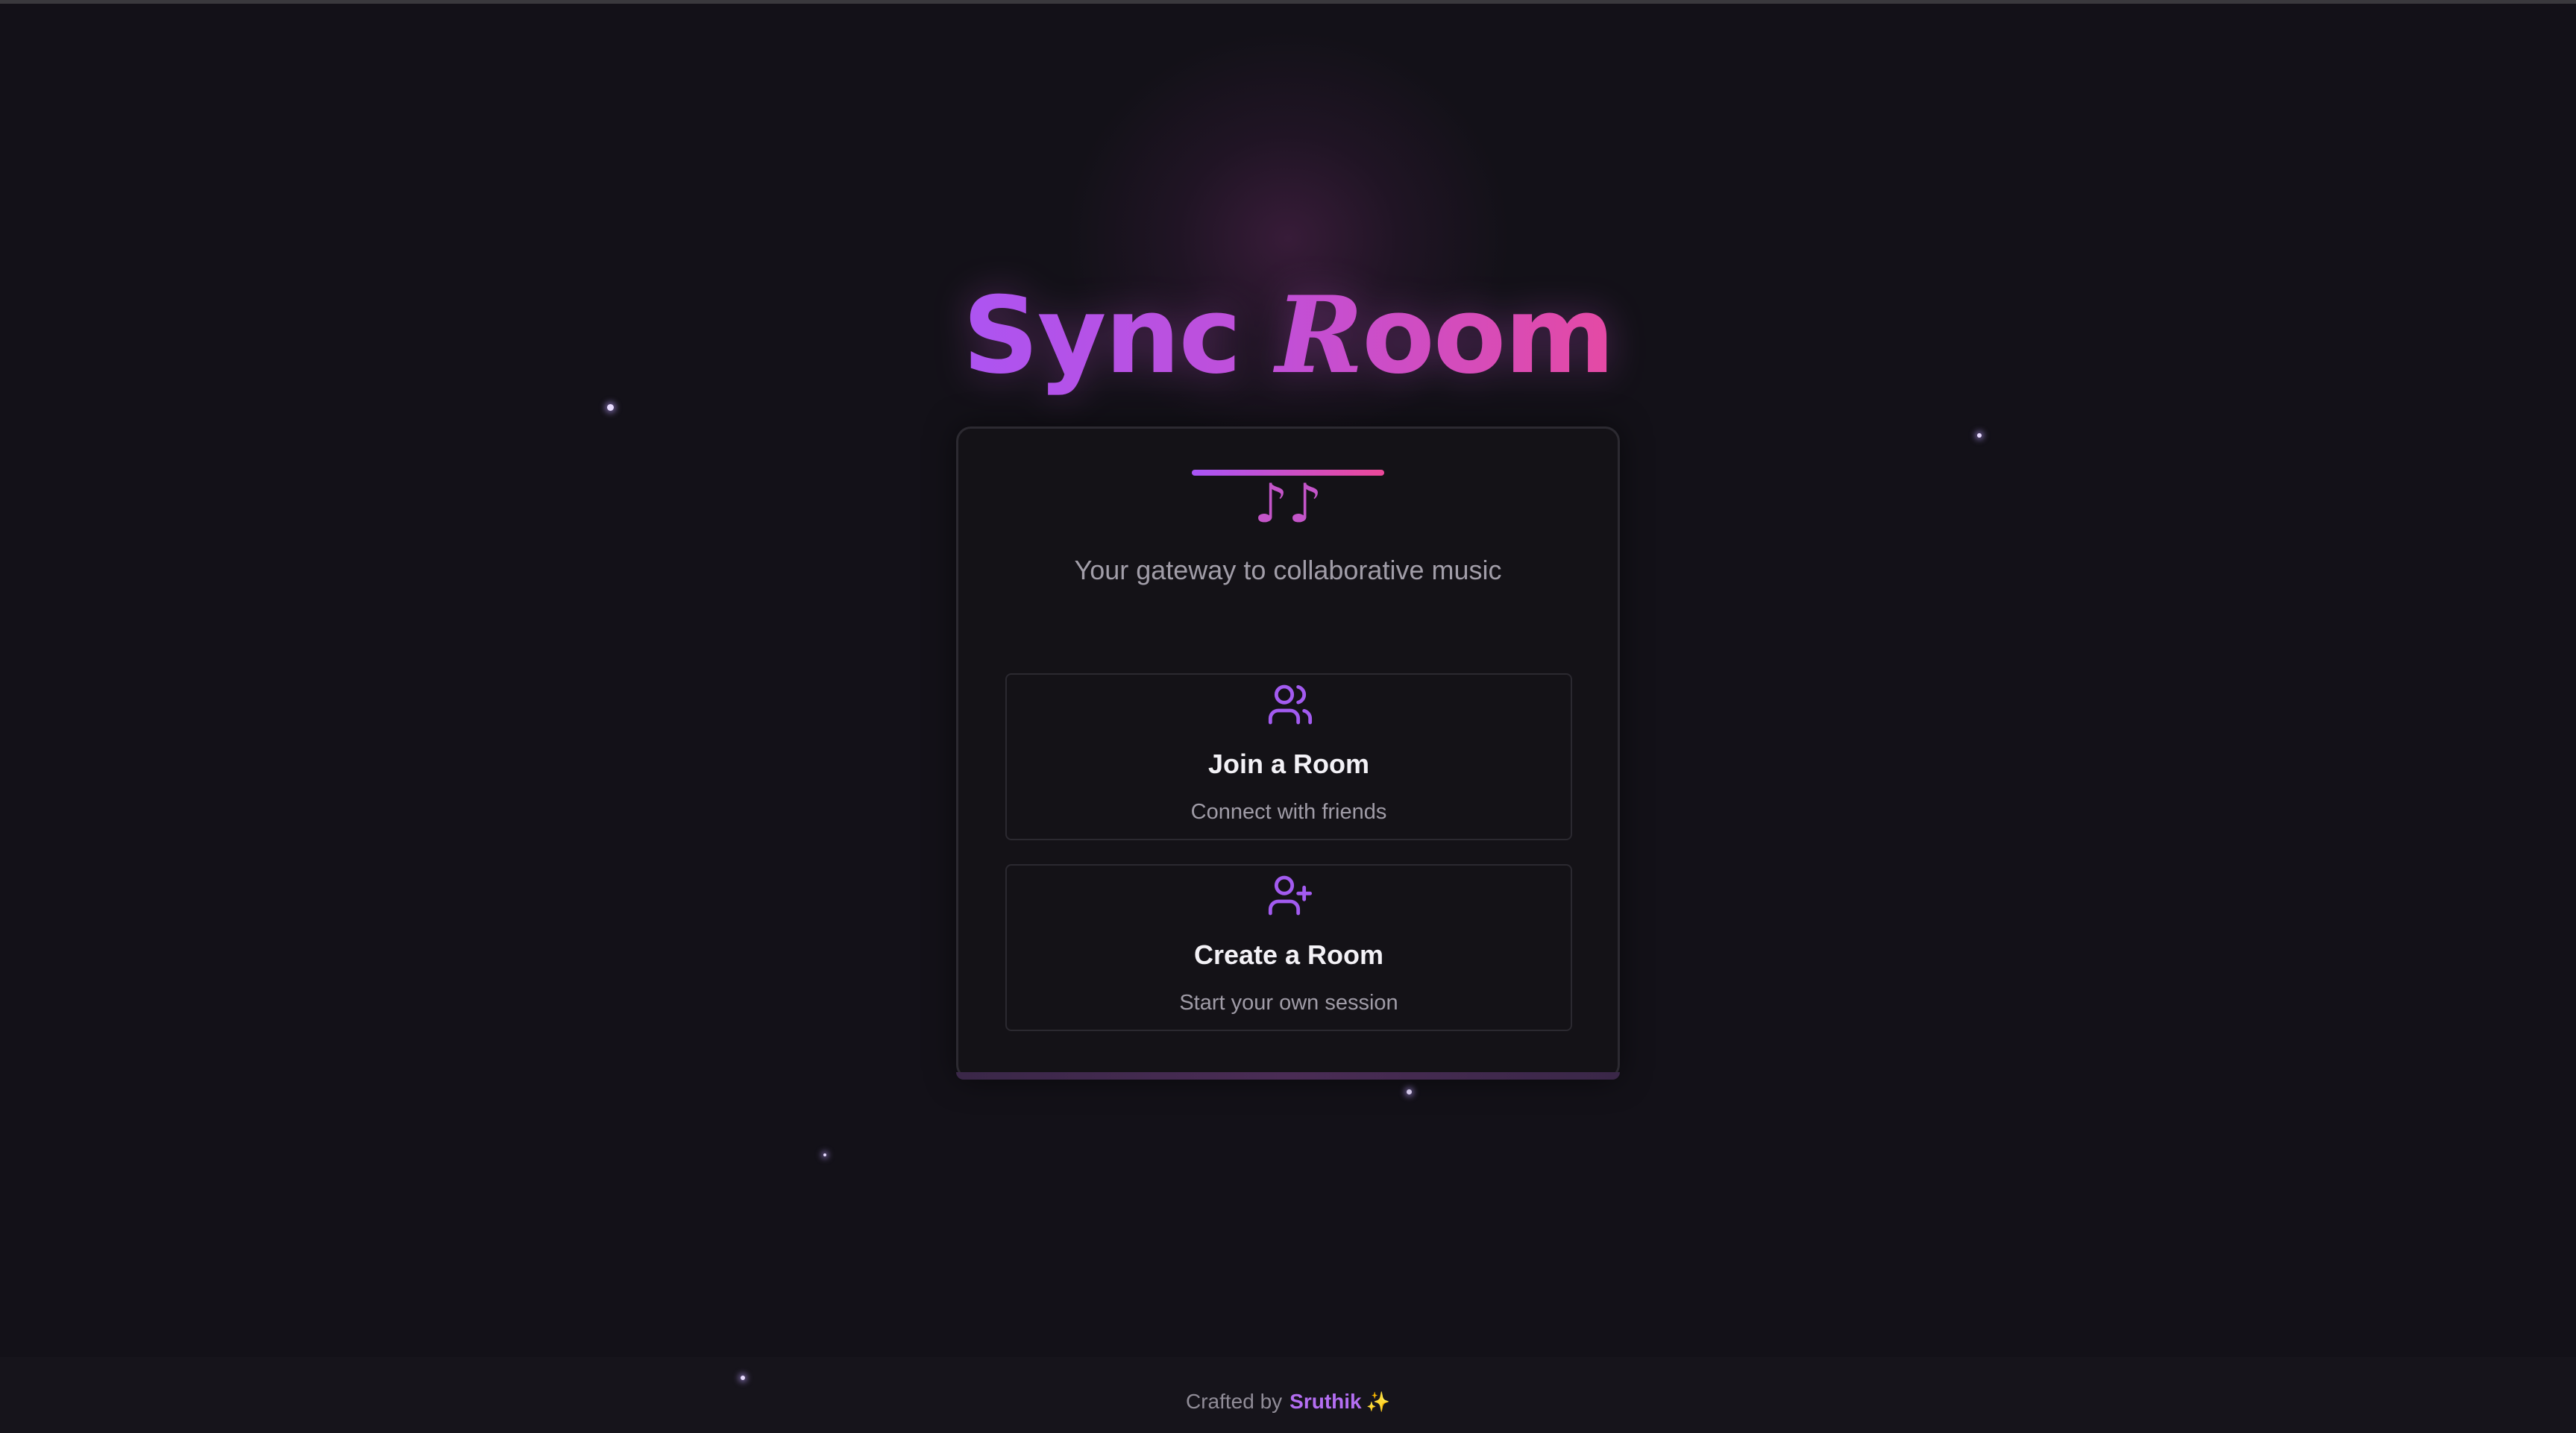 Image resolution: width=2576 pixels, height=1433 pixels. What do you see at coordinates (1325, 1401) in the screenshot?
I see `author-link: Sruthik` at bounding box center [1325, 1401].